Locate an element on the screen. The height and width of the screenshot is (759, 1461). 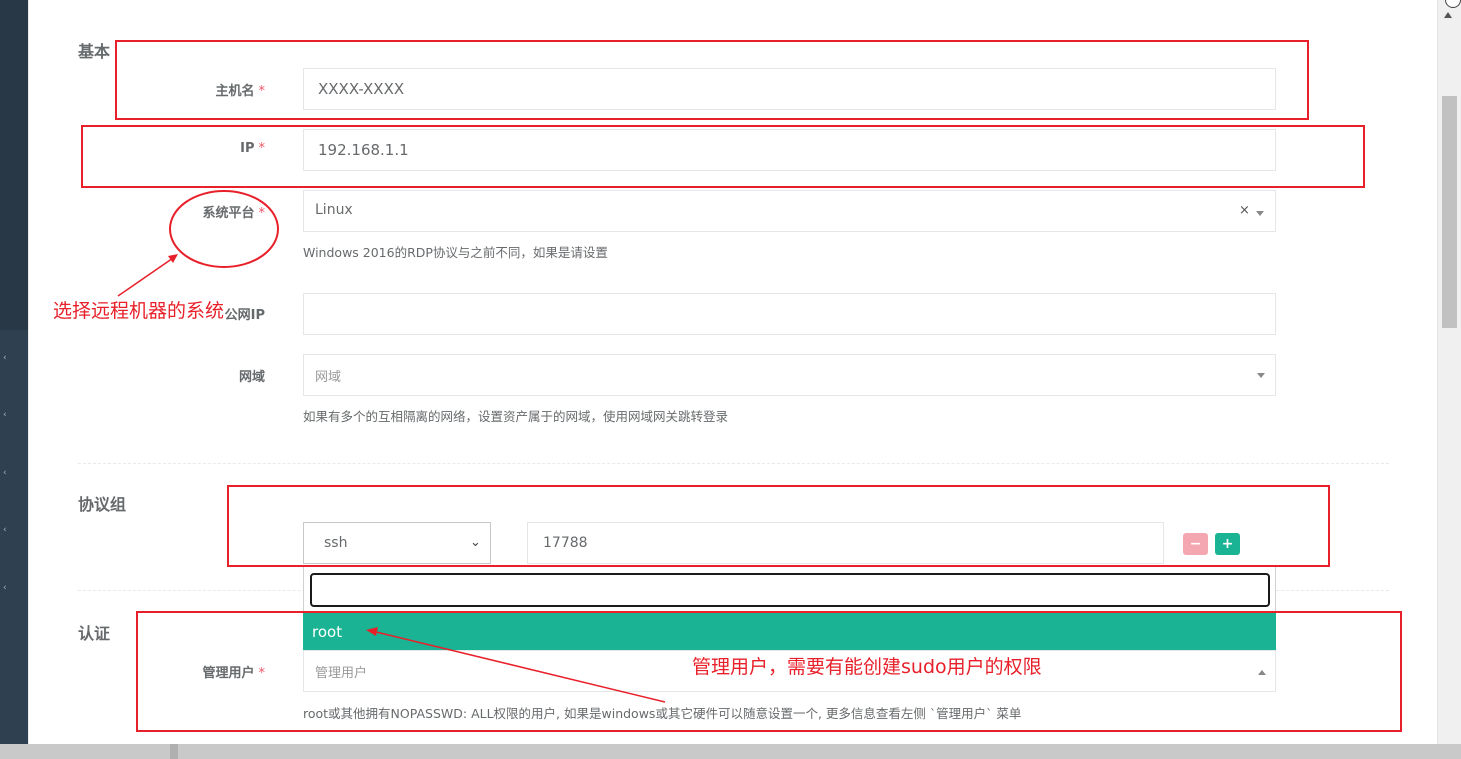
section-title-auth: 认证 is located at coordinates (94, 633).